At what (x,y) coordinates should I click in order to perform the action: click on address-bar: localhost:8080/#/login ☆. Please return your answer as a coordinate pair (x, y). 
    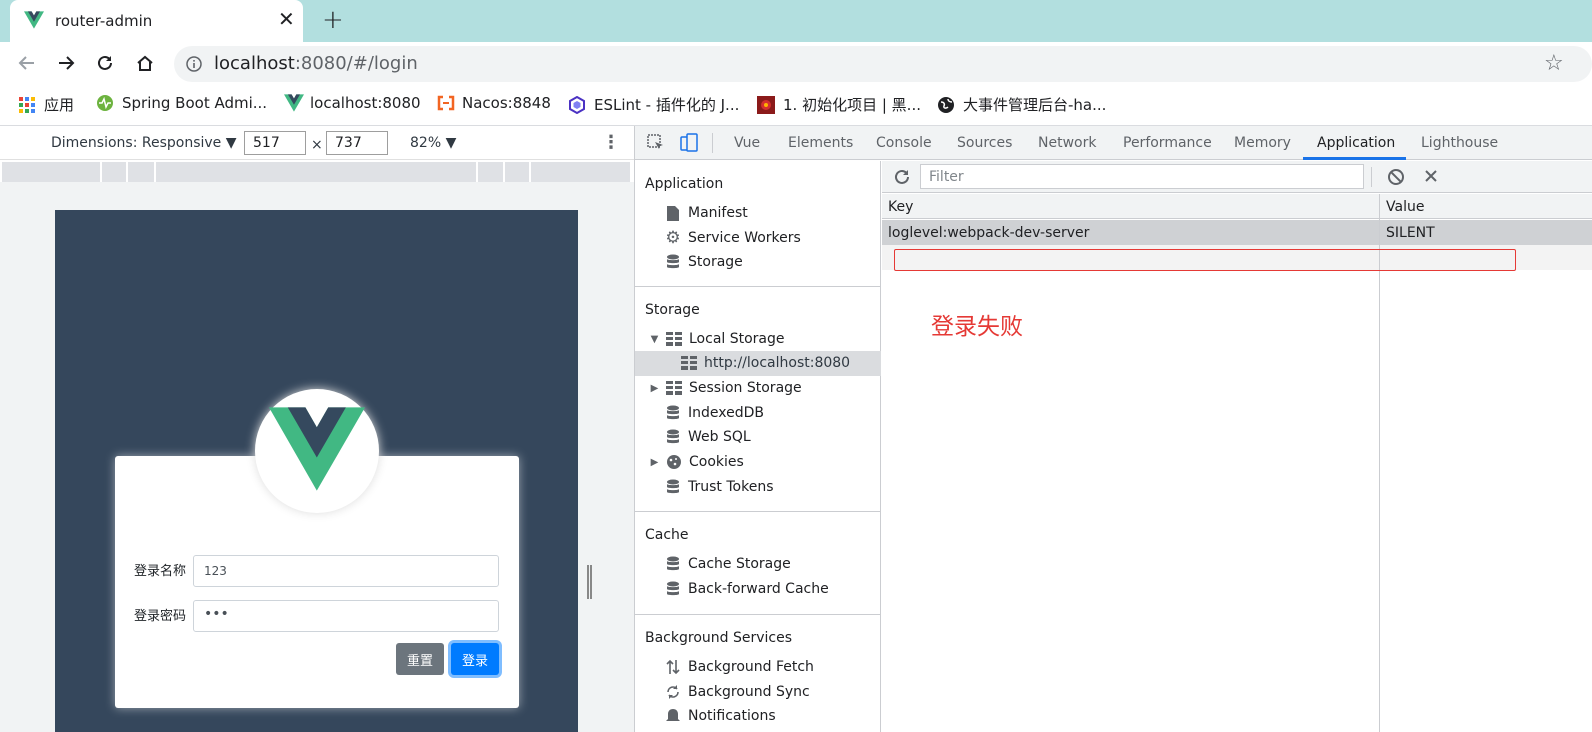
    Looking at the image, I should click on (883, 64).